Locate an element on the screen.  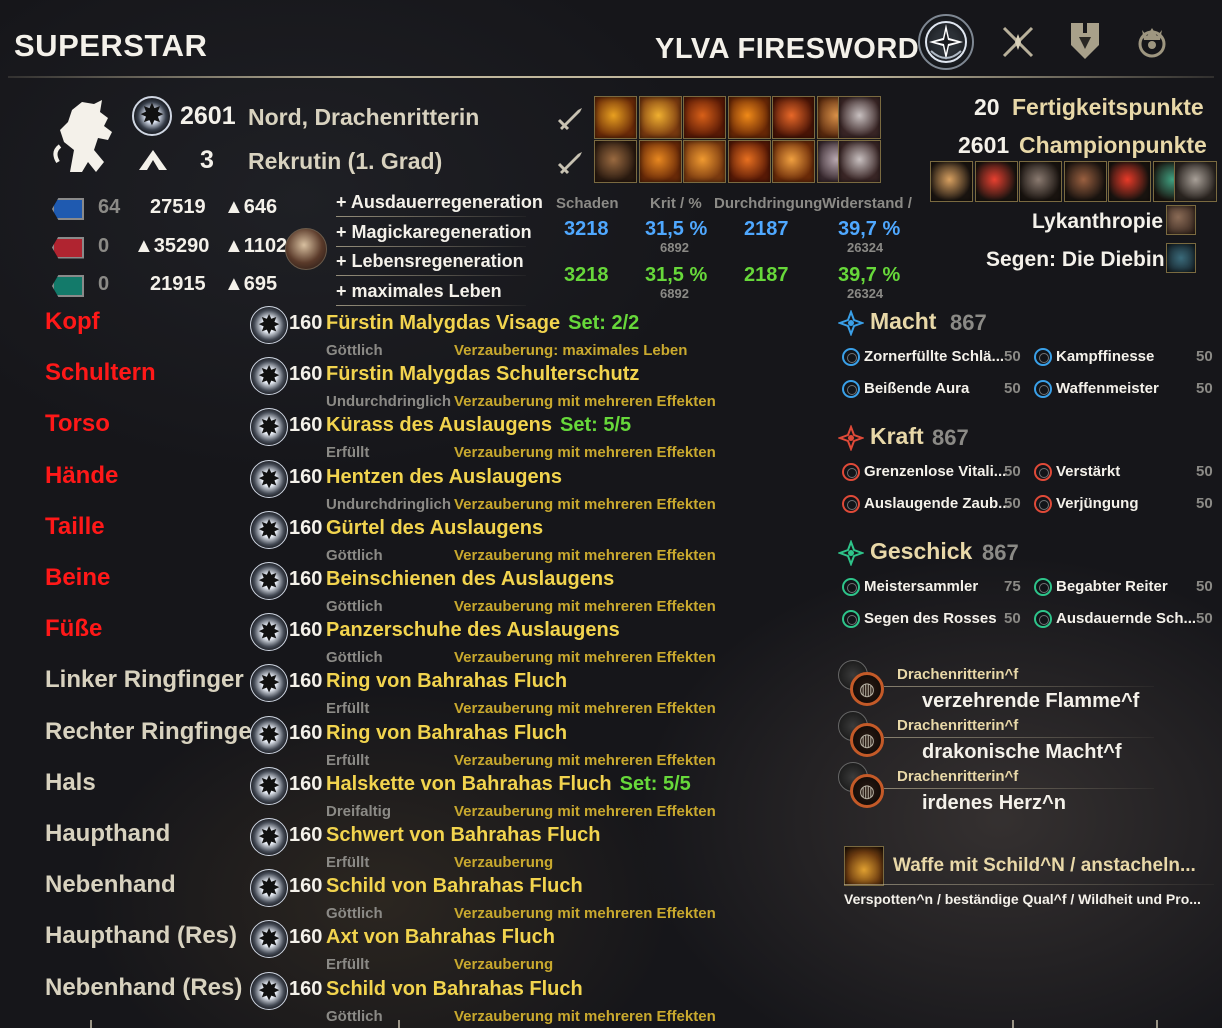
star-name: Waffenmeister is located at coordinates (1107, 388).